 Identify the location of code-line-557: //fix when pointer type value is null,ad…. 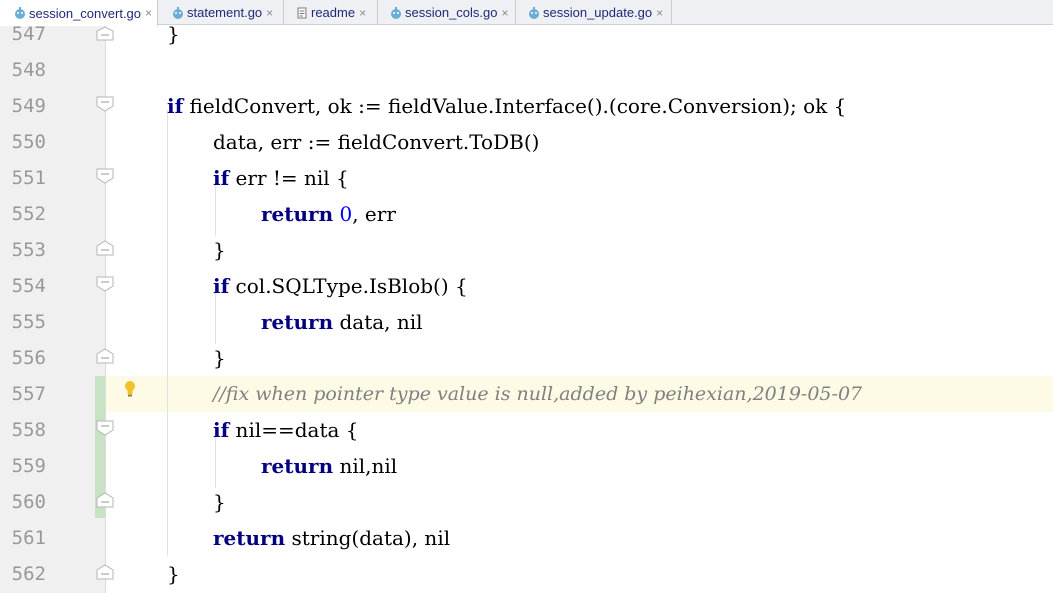
(537, 394).